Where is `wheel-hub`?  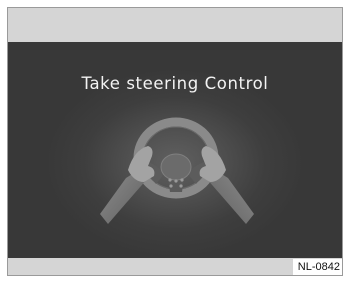 wheel-hub is located at coordinates (176, 167).